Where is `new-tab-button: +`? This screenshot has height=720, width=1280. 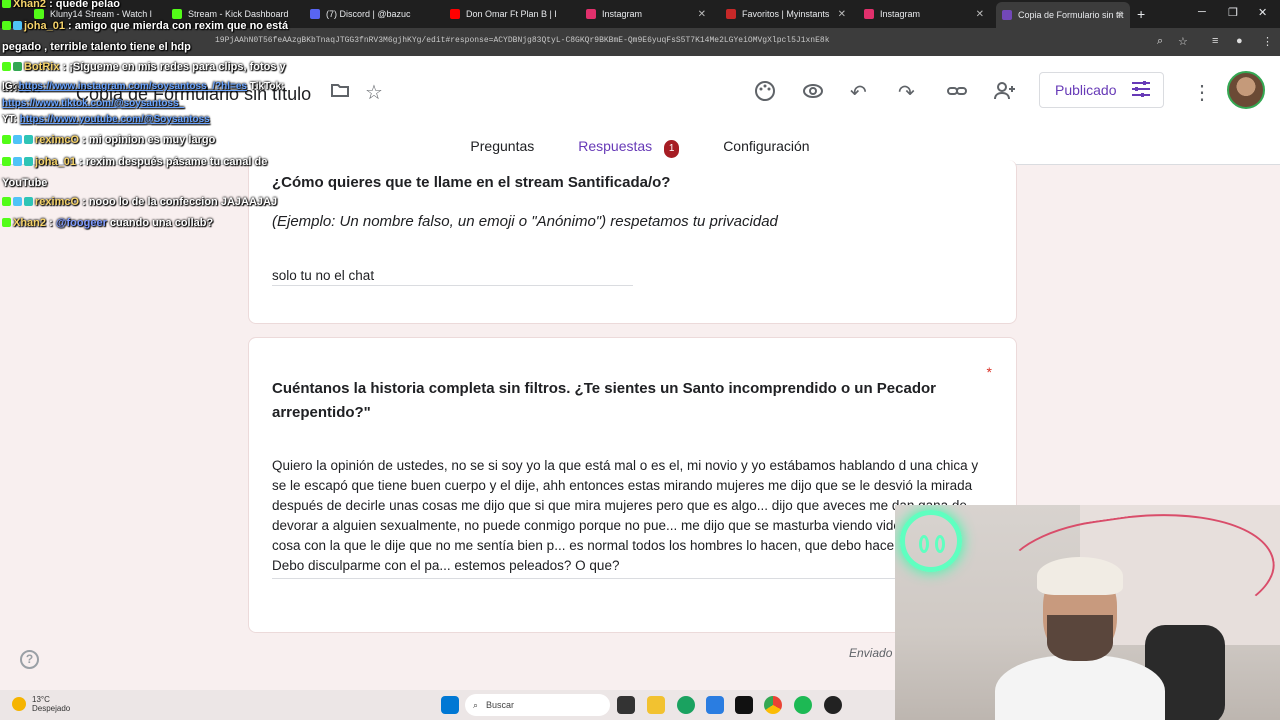
new-tab-button: + is located at coordinates (1141, 14).